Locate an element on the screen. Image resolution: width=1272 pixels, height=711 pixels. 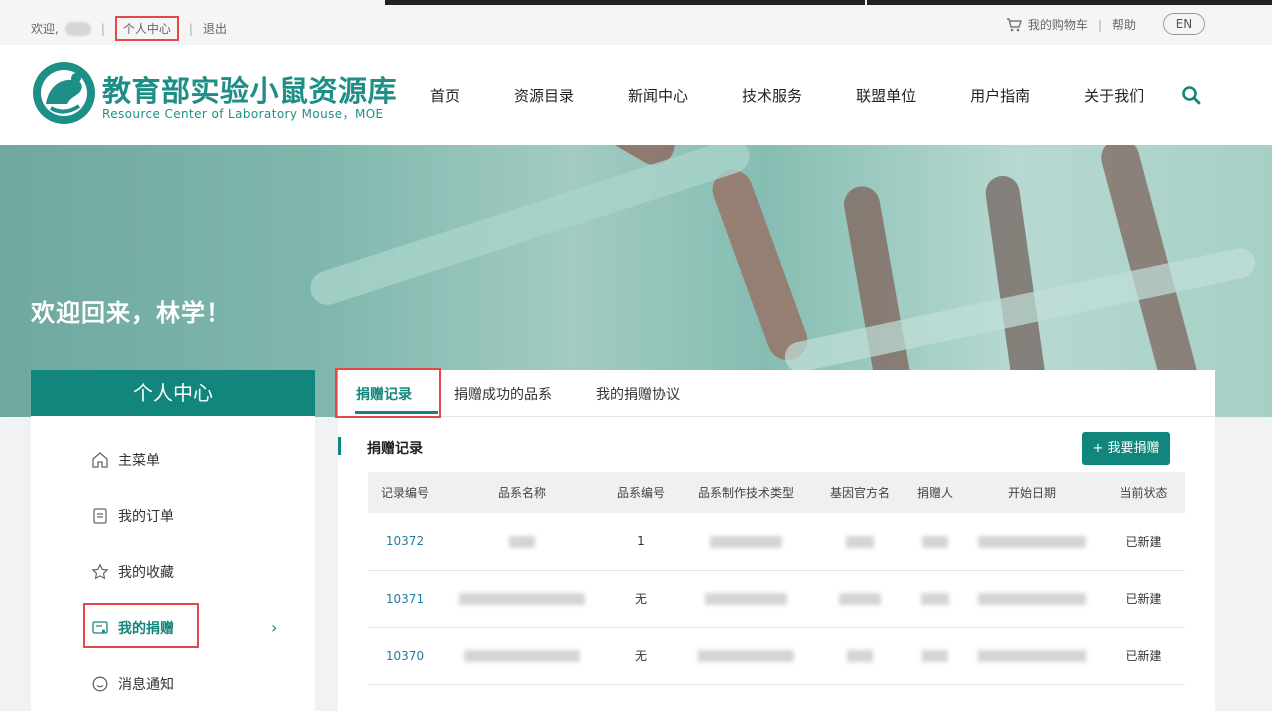
record-id-link: 10370 is located at coordinates (405, 655).